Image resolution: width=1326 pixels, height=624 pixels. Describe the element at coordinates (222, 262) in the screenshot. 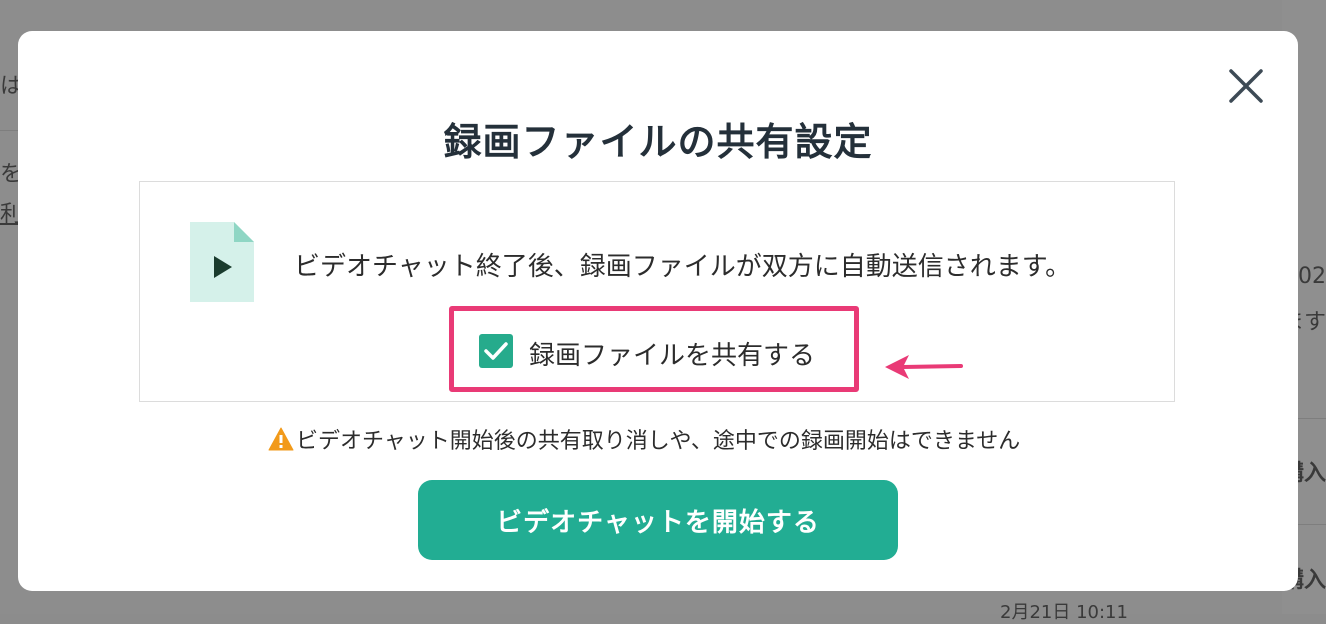

I see `video-file-icon` at that location.